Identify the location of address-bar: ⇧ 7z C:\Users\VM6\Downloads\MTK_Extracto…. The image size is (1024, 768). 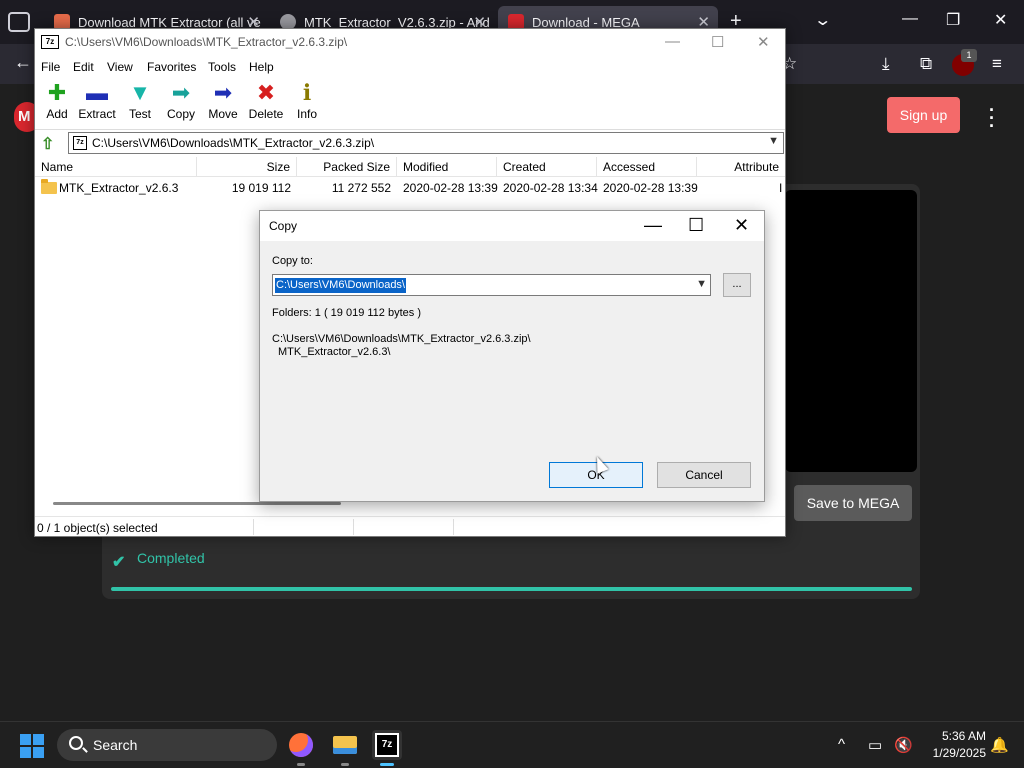
(410, 142).